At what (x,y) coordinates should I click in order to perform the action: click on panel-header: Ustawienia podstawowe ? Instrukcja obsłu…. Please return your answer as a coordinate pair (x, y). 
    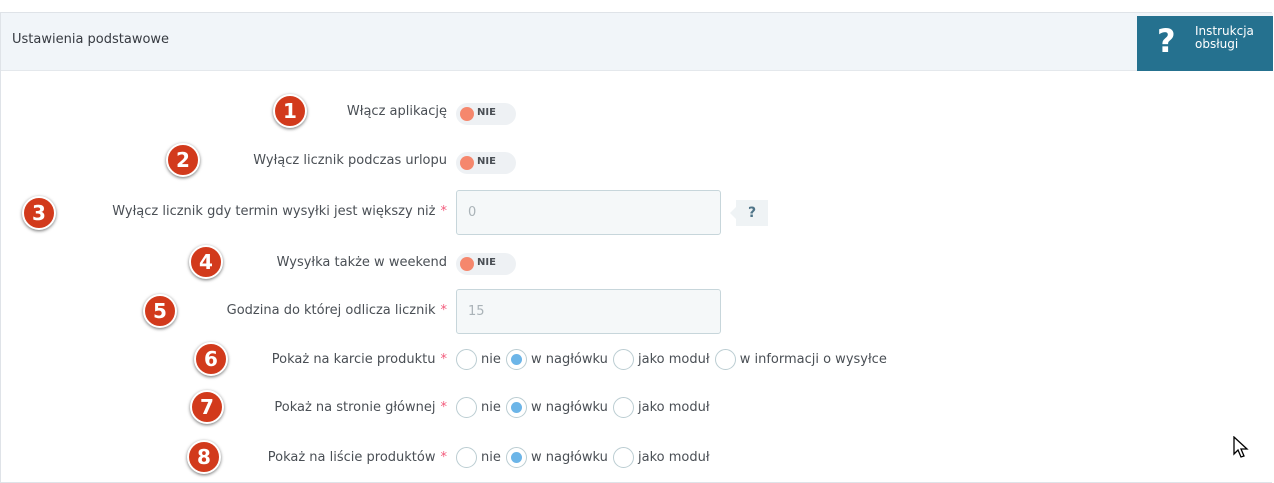
    Looking at the image, I should click on (637, 42).